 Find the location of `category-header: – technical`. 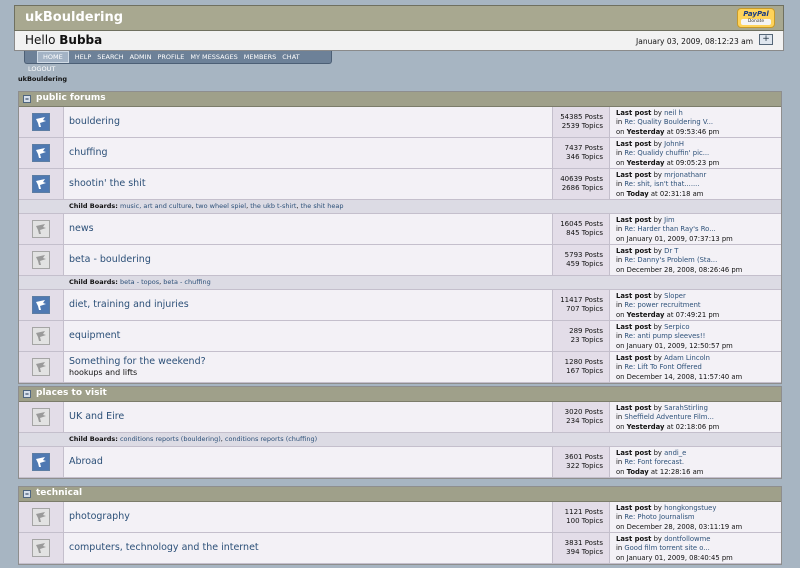

category-header: – technical is located at coordinates (400, 494).